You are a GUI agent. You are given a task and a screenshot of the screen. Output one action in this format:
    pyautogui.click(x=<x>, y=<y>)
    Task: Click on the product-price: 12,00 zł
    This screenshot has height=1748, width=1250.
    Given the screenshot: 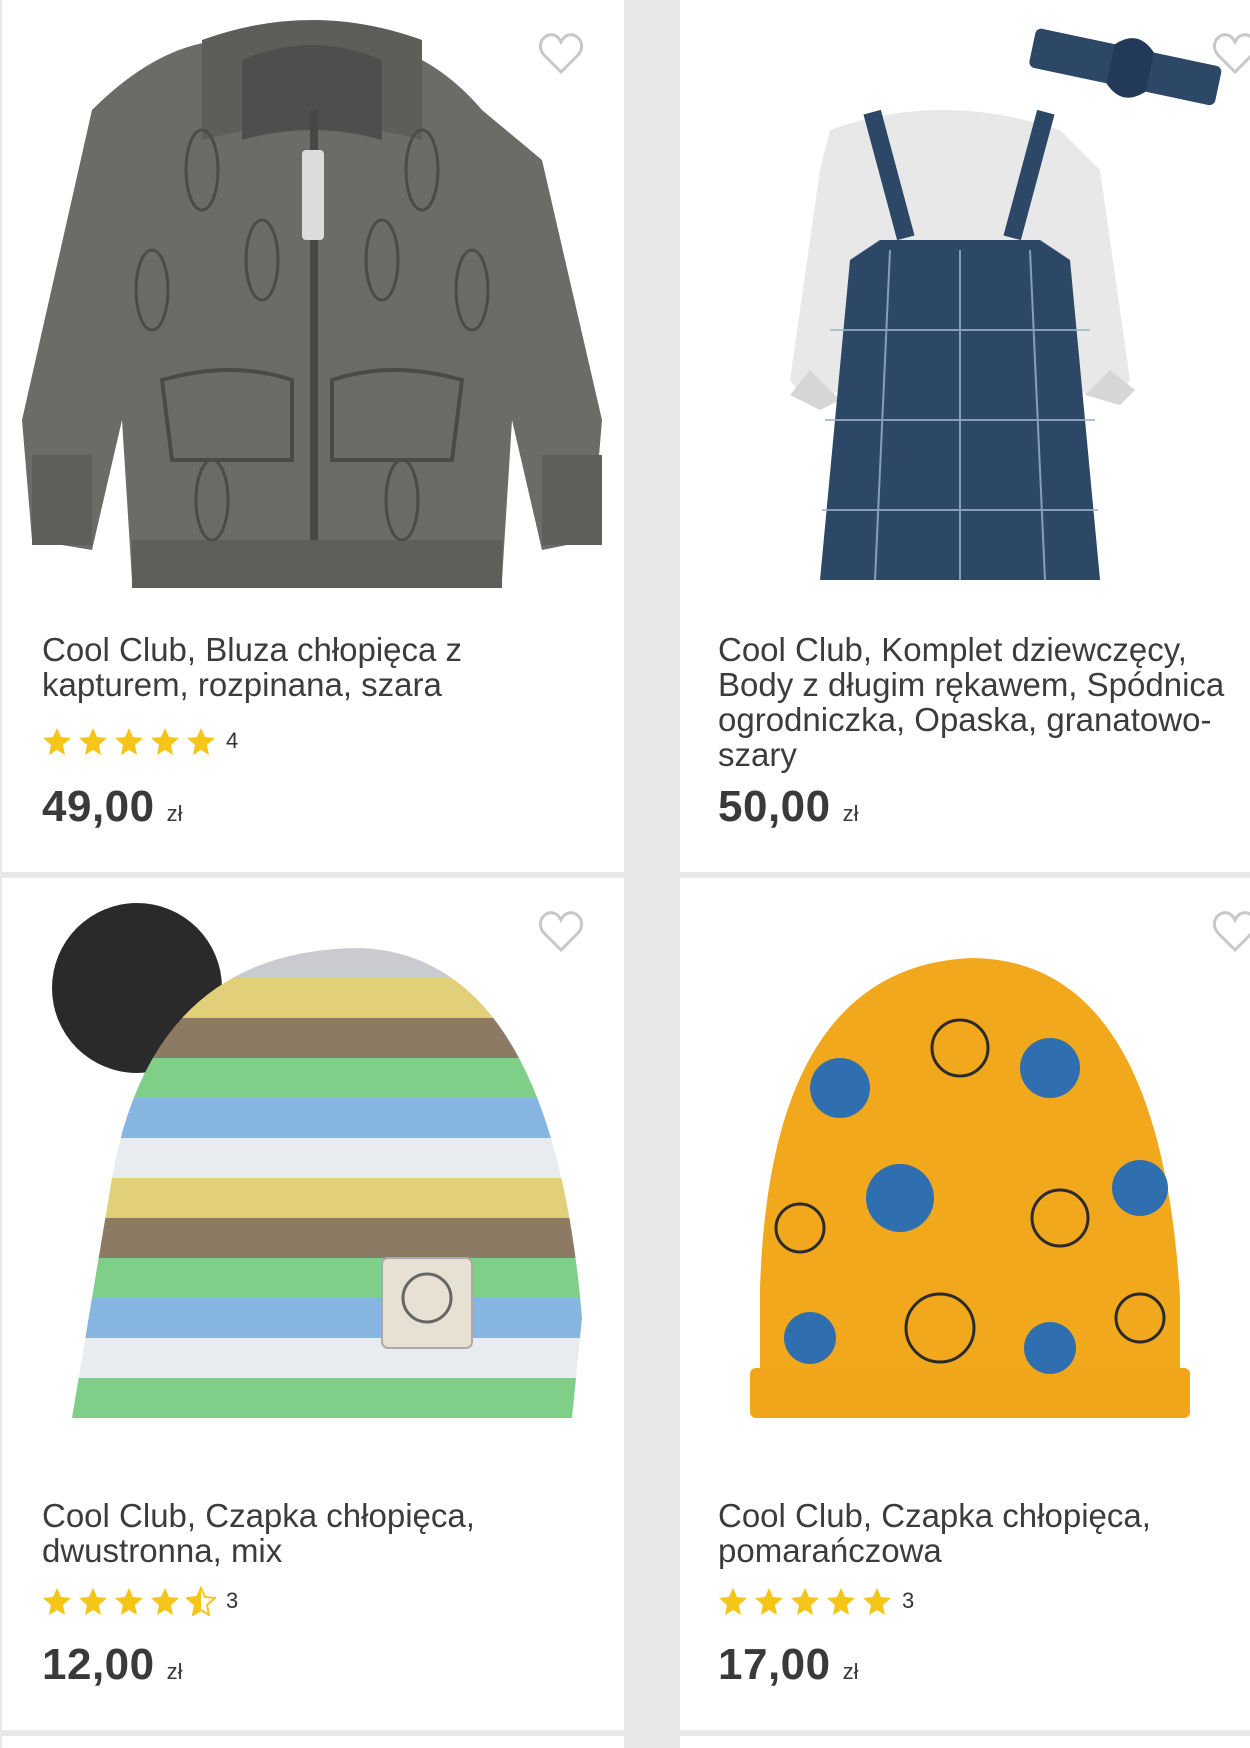 What is the action you would take?
    pyautogui.click(x=112, y=1665)
    